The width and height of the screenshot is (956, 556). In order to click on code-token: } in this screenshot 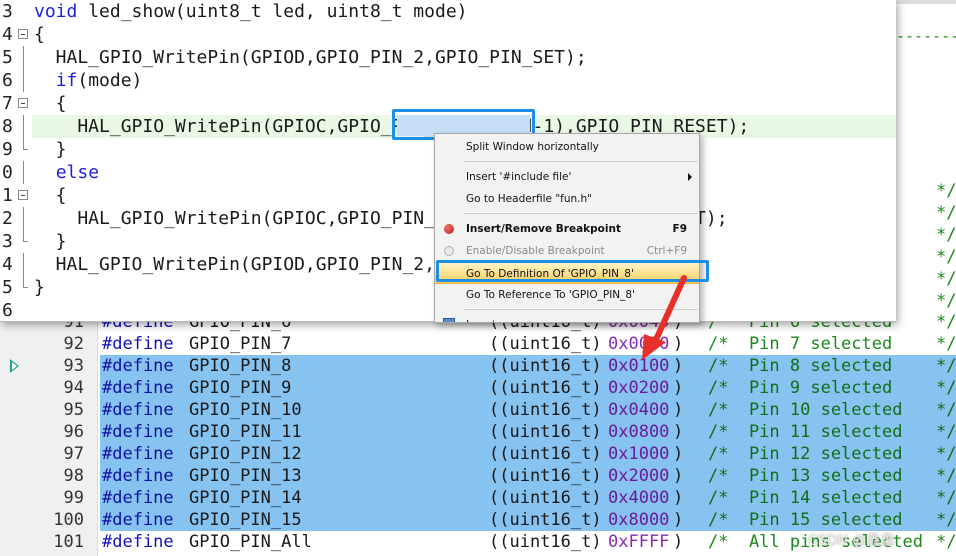, I will do `click(50, 149)`.